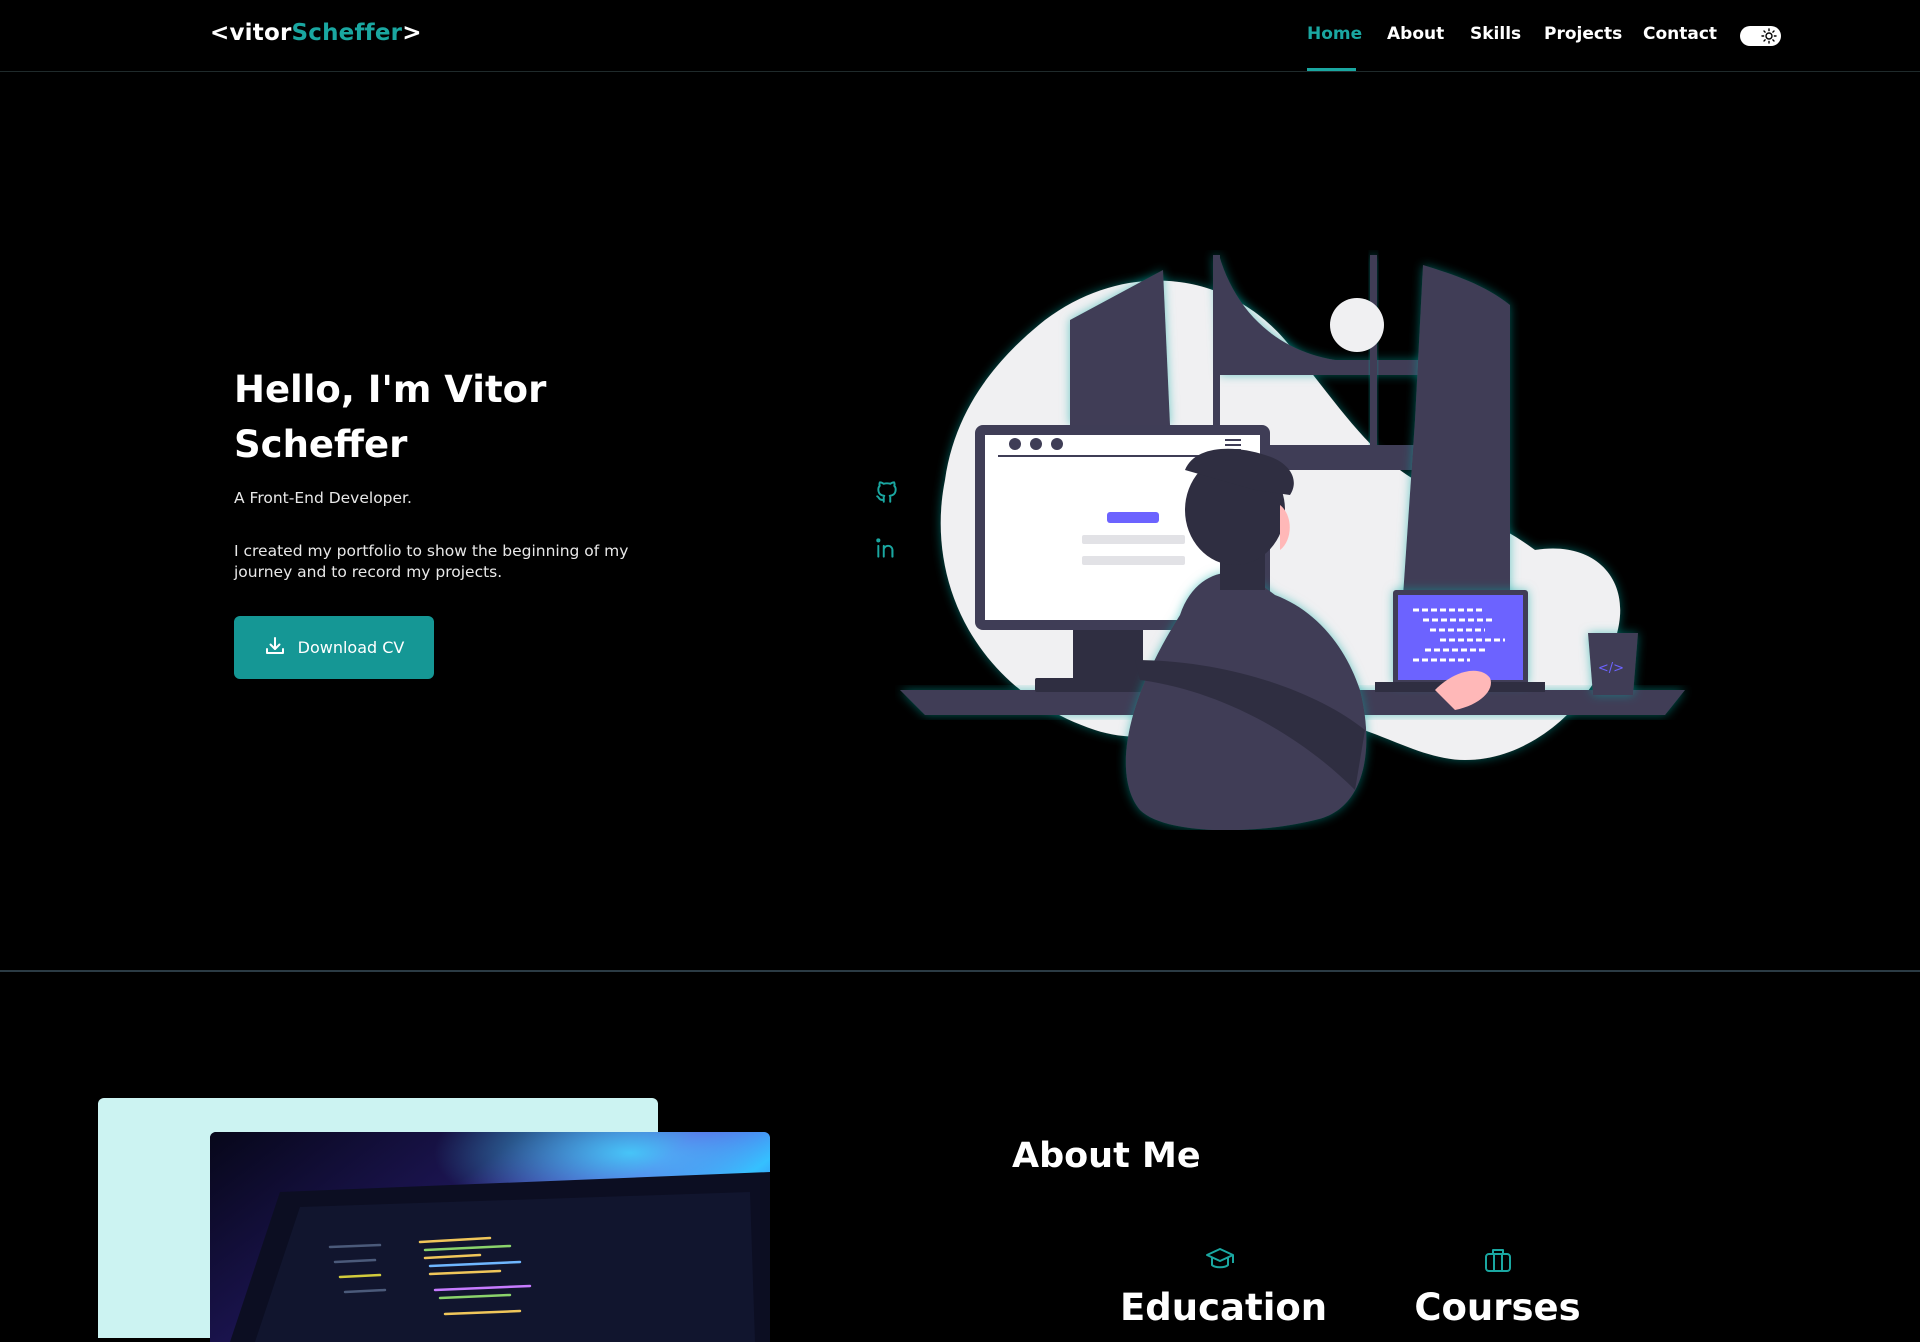  What do you see at coordinates (275, 648) in the screenshot?
I see `download-icon` at bounding box center [275, 648].